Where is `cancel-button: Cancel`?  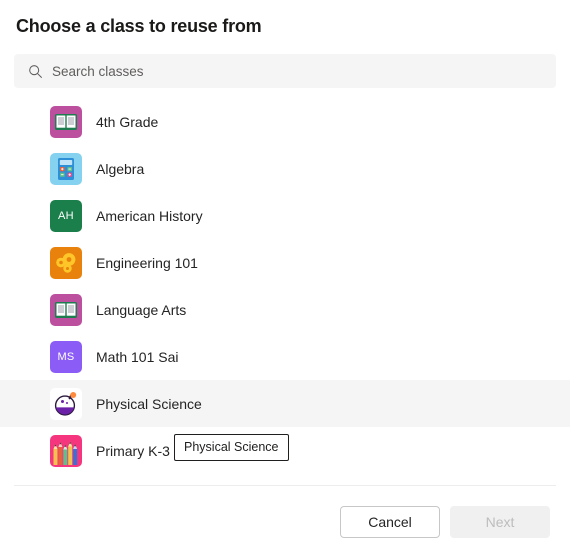 cancel-button: Cancel is located at coordinates (390, 522).